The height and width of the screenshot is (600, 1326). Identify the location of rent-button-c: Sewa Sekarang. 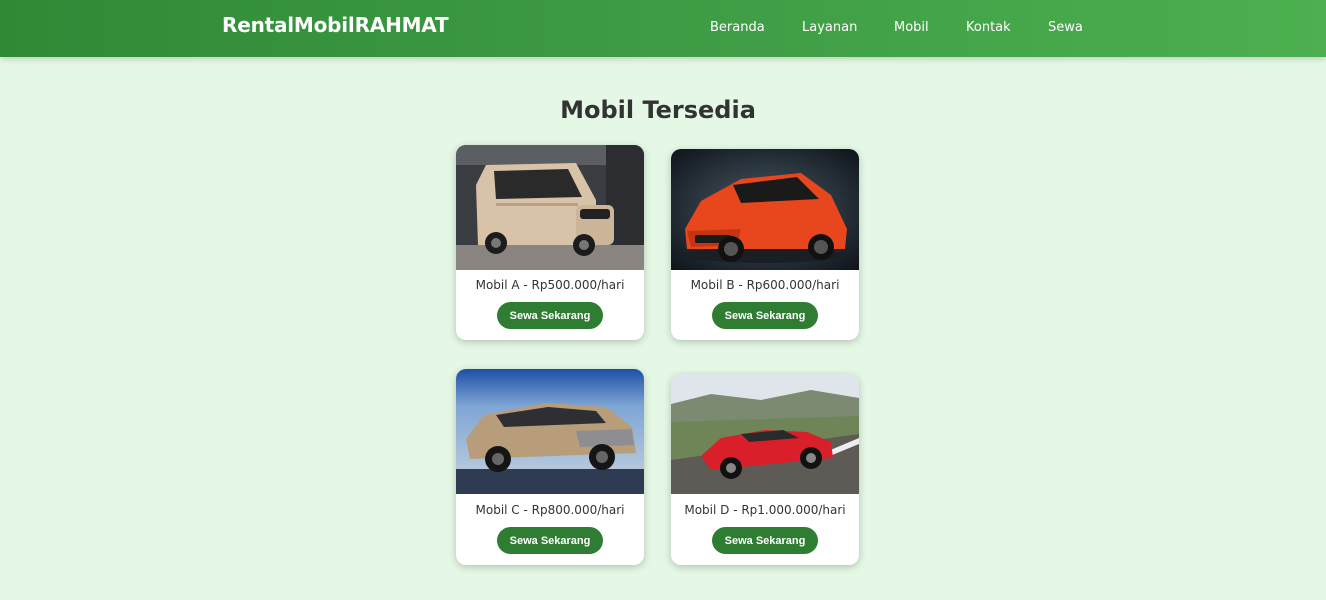
(550, 540).